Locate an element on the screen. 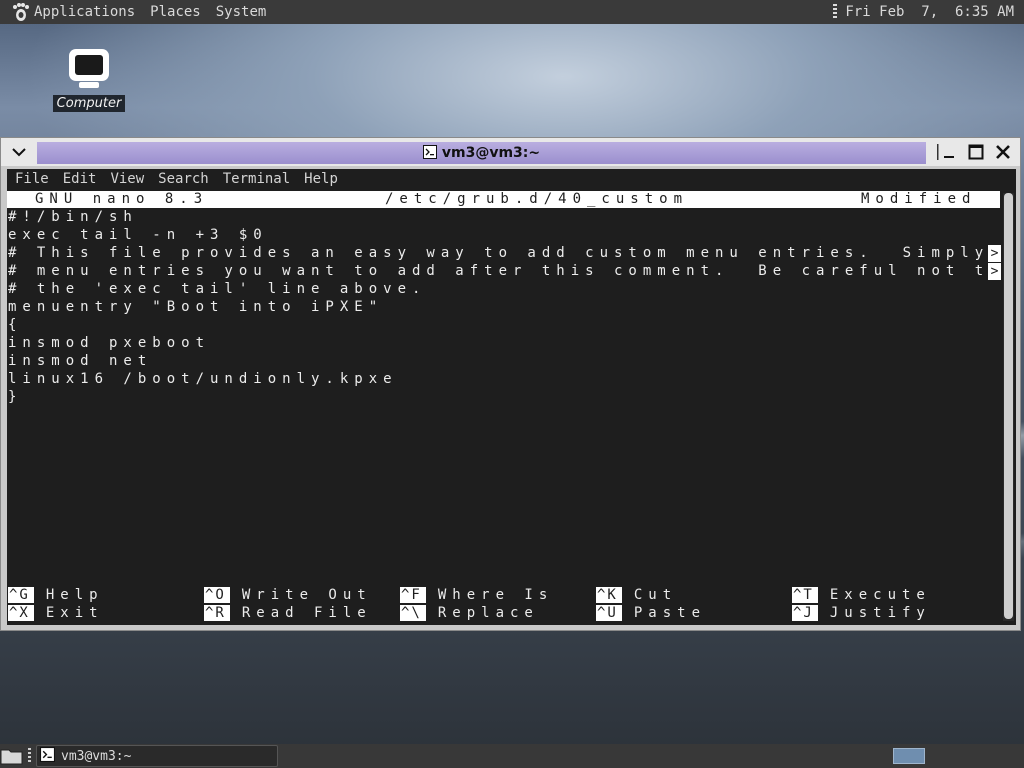  shortcut-label: Help is located at coordinates (74, 595).